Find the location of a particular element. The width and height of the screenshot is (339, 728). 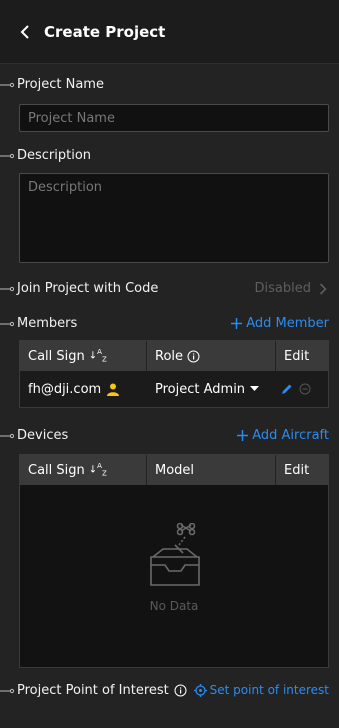

poi-label-row: Project Point of Interest is located at coordinates (93, 690).